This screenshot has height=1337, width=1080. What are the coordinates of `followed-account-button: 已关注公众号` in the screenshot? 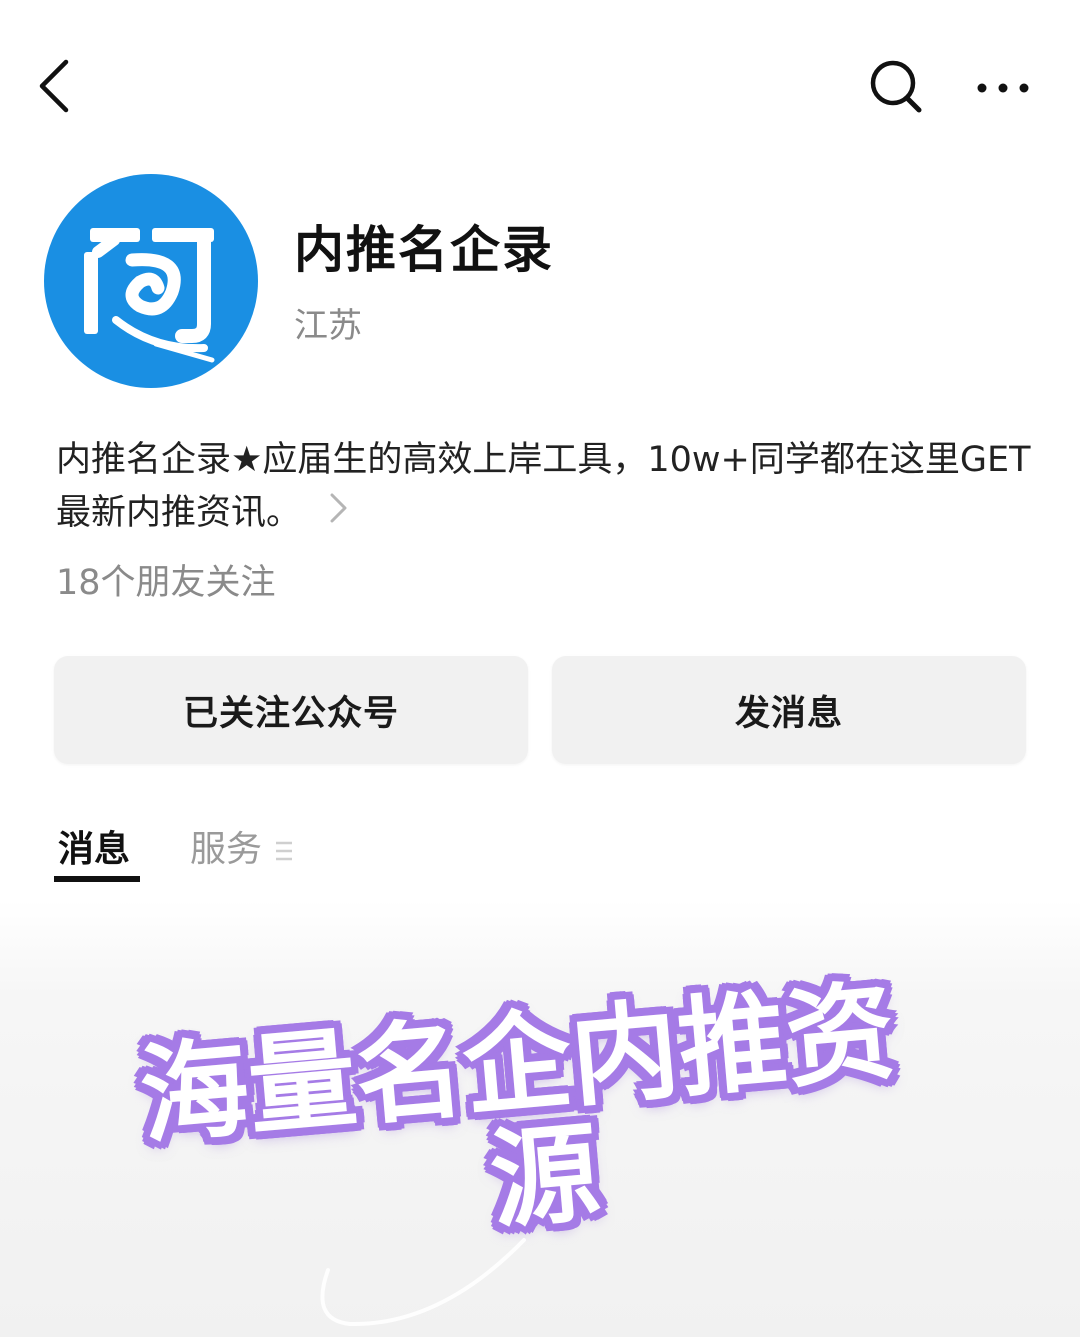 It's located at (291, 710).